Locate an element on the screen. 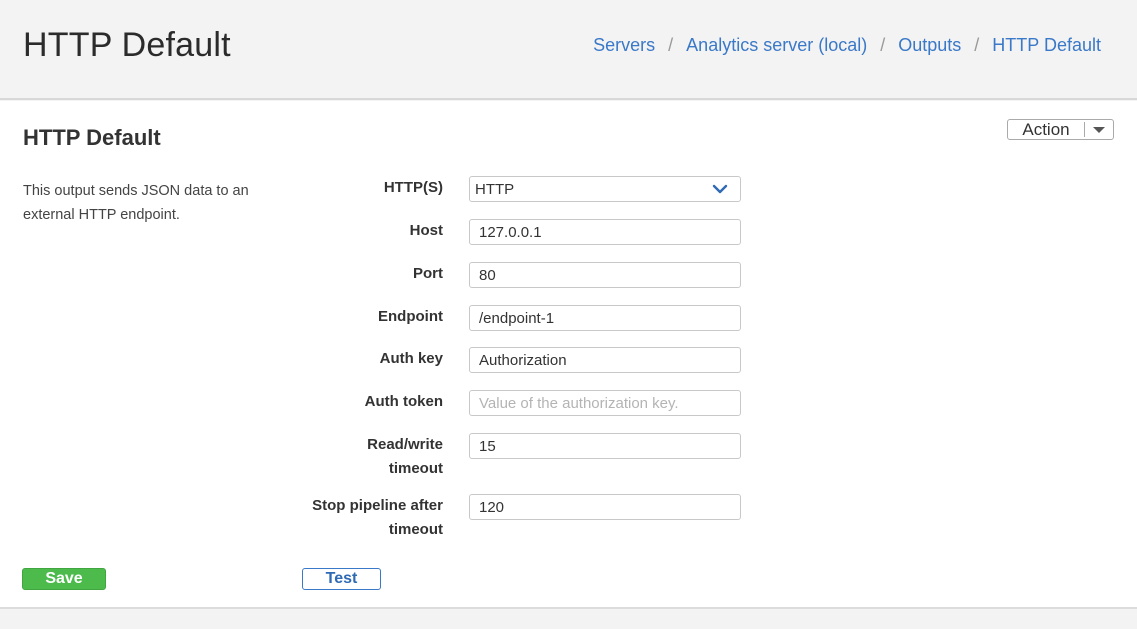  stop-pipeline-label-line2: timeout is located at coordinates (415, 529).